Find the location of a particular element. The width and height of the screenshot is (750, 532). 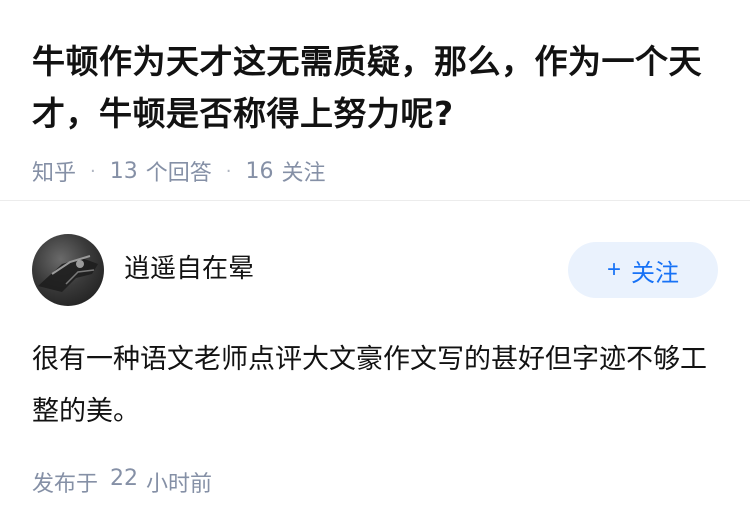

answers-count: 13 is located at coordinates (123, 171).